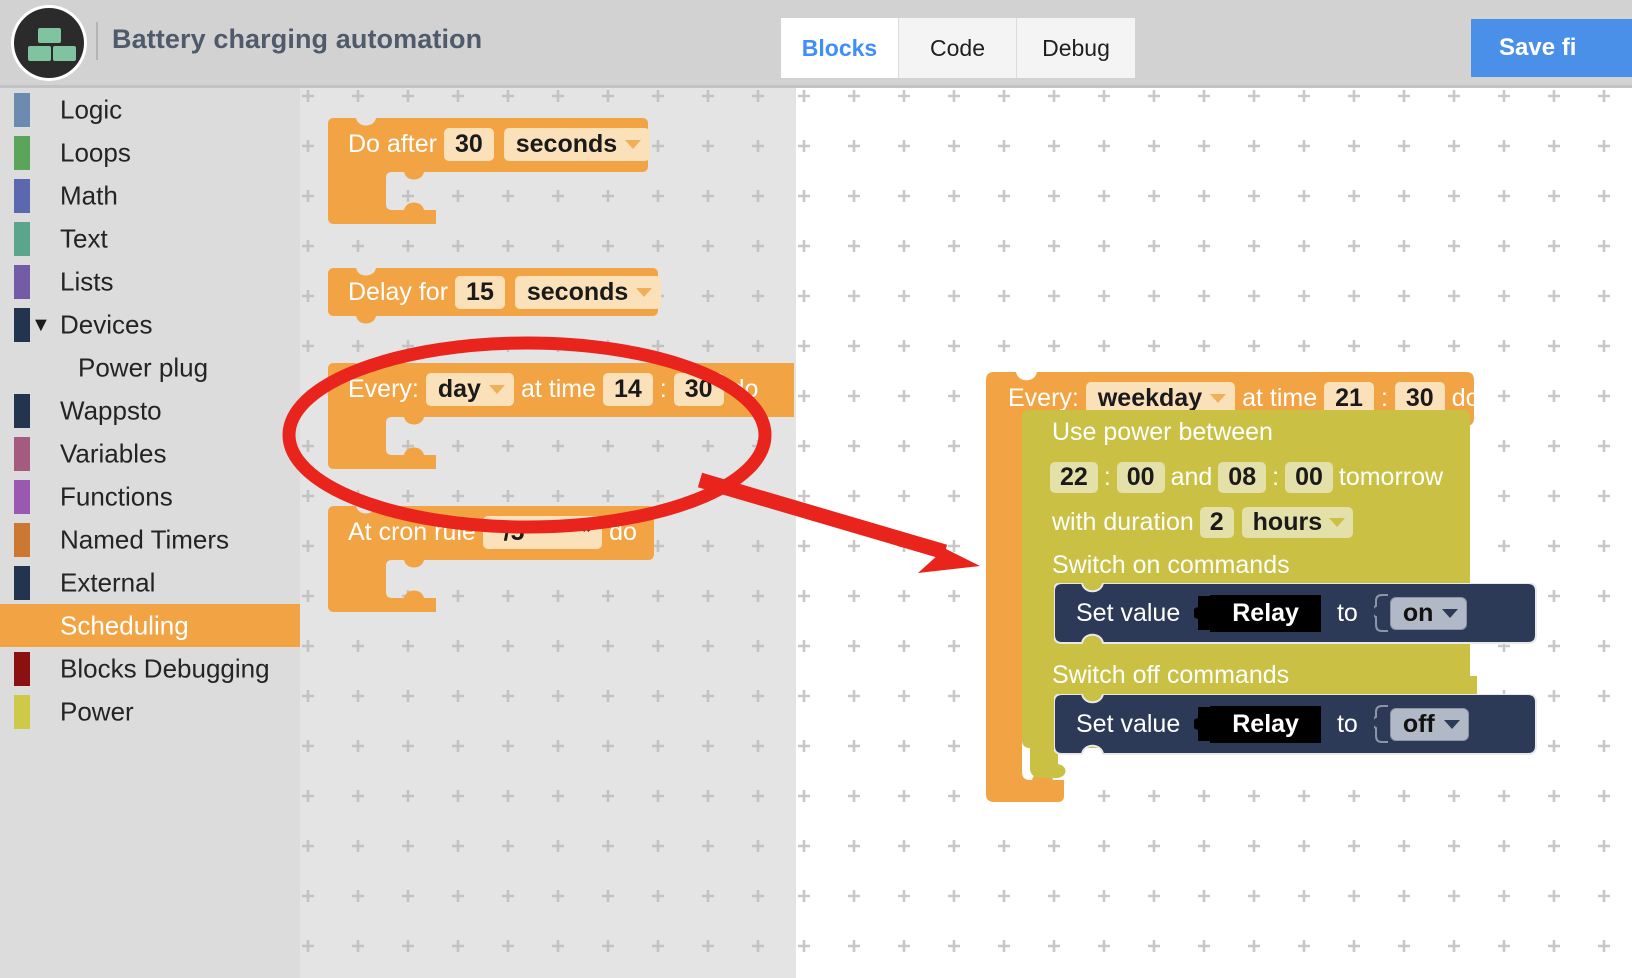 The image size is (1632, 978). I want to click on sidebar-item-label: Loops, so click(95, 152).